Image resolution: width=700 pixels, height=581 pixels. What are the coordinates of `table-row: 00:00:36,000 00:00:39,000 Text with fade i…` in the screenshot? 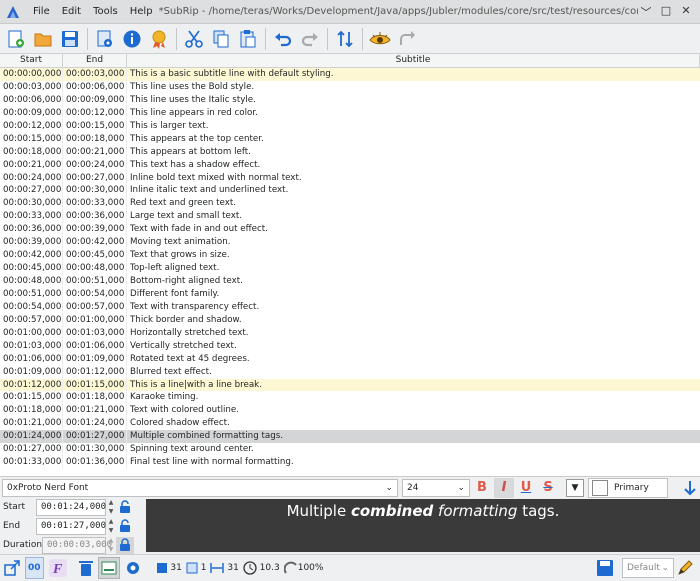 It's located at (350, 230).